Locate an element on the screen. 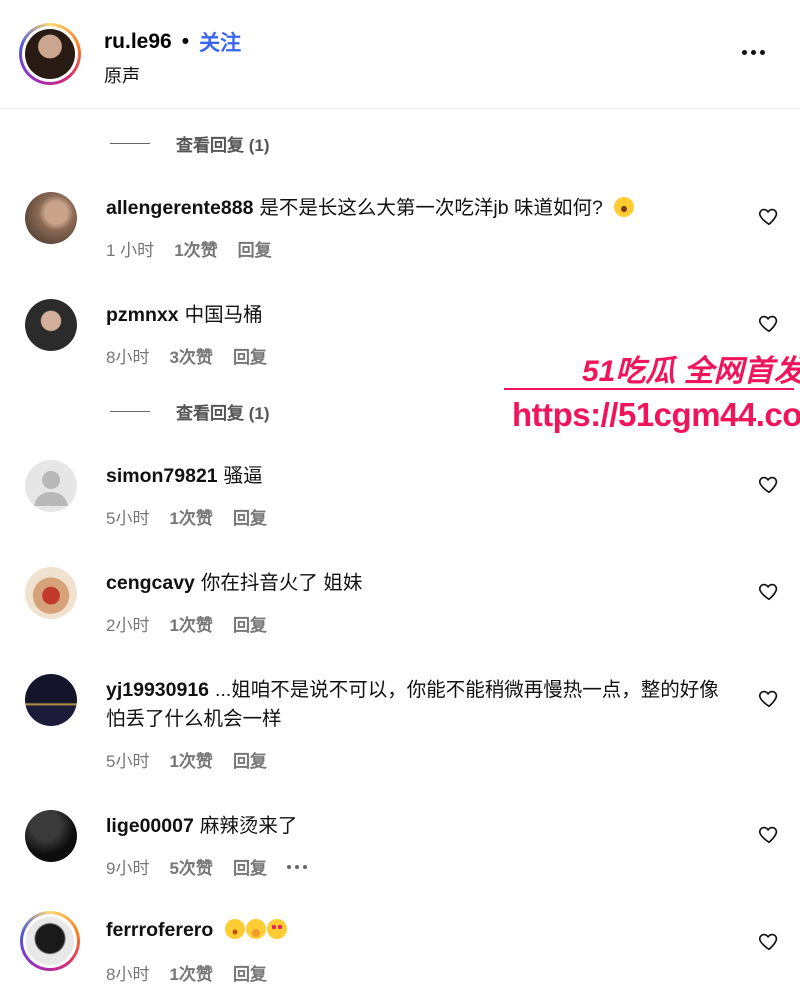 The image size is (800, 985). comment-text: 你在抖音火了 姐妹 is located at coordinates (281, 583).